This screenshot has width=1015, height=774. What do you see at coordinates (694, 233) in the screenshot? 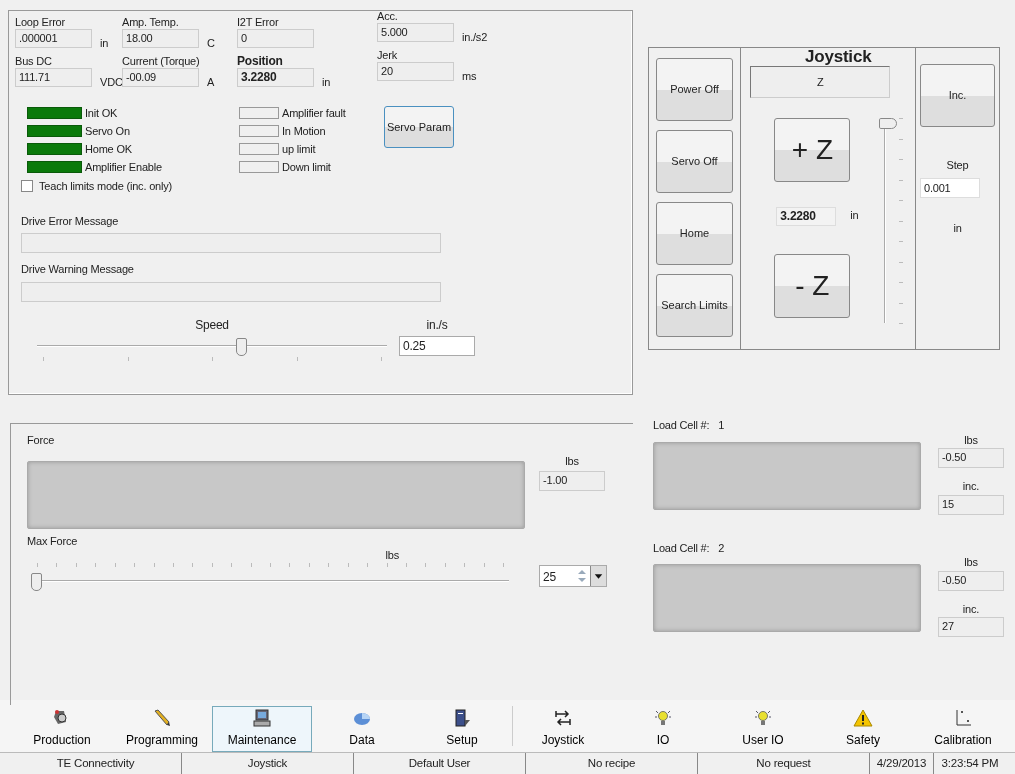
I see `command-button: Home` at bounding box center [694, 233].